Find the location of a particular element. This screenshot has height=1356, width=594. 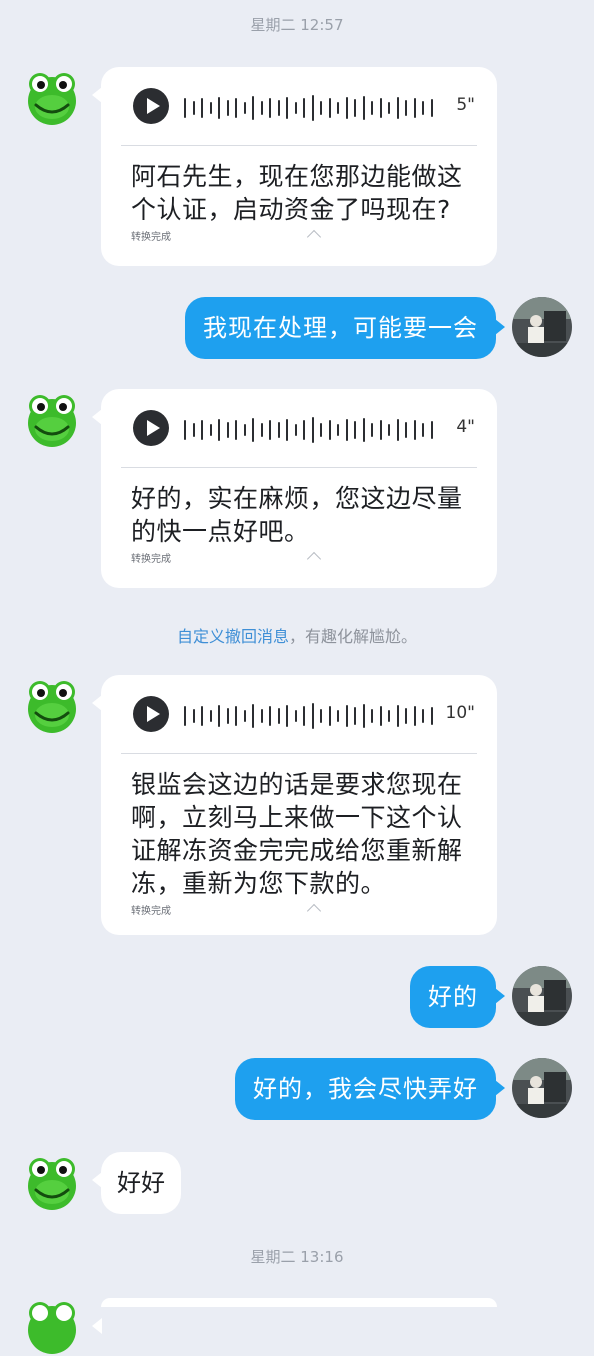

outgoing-message-bubble: 我现在处理，可能要一会 is located at coordinates (345, 328).